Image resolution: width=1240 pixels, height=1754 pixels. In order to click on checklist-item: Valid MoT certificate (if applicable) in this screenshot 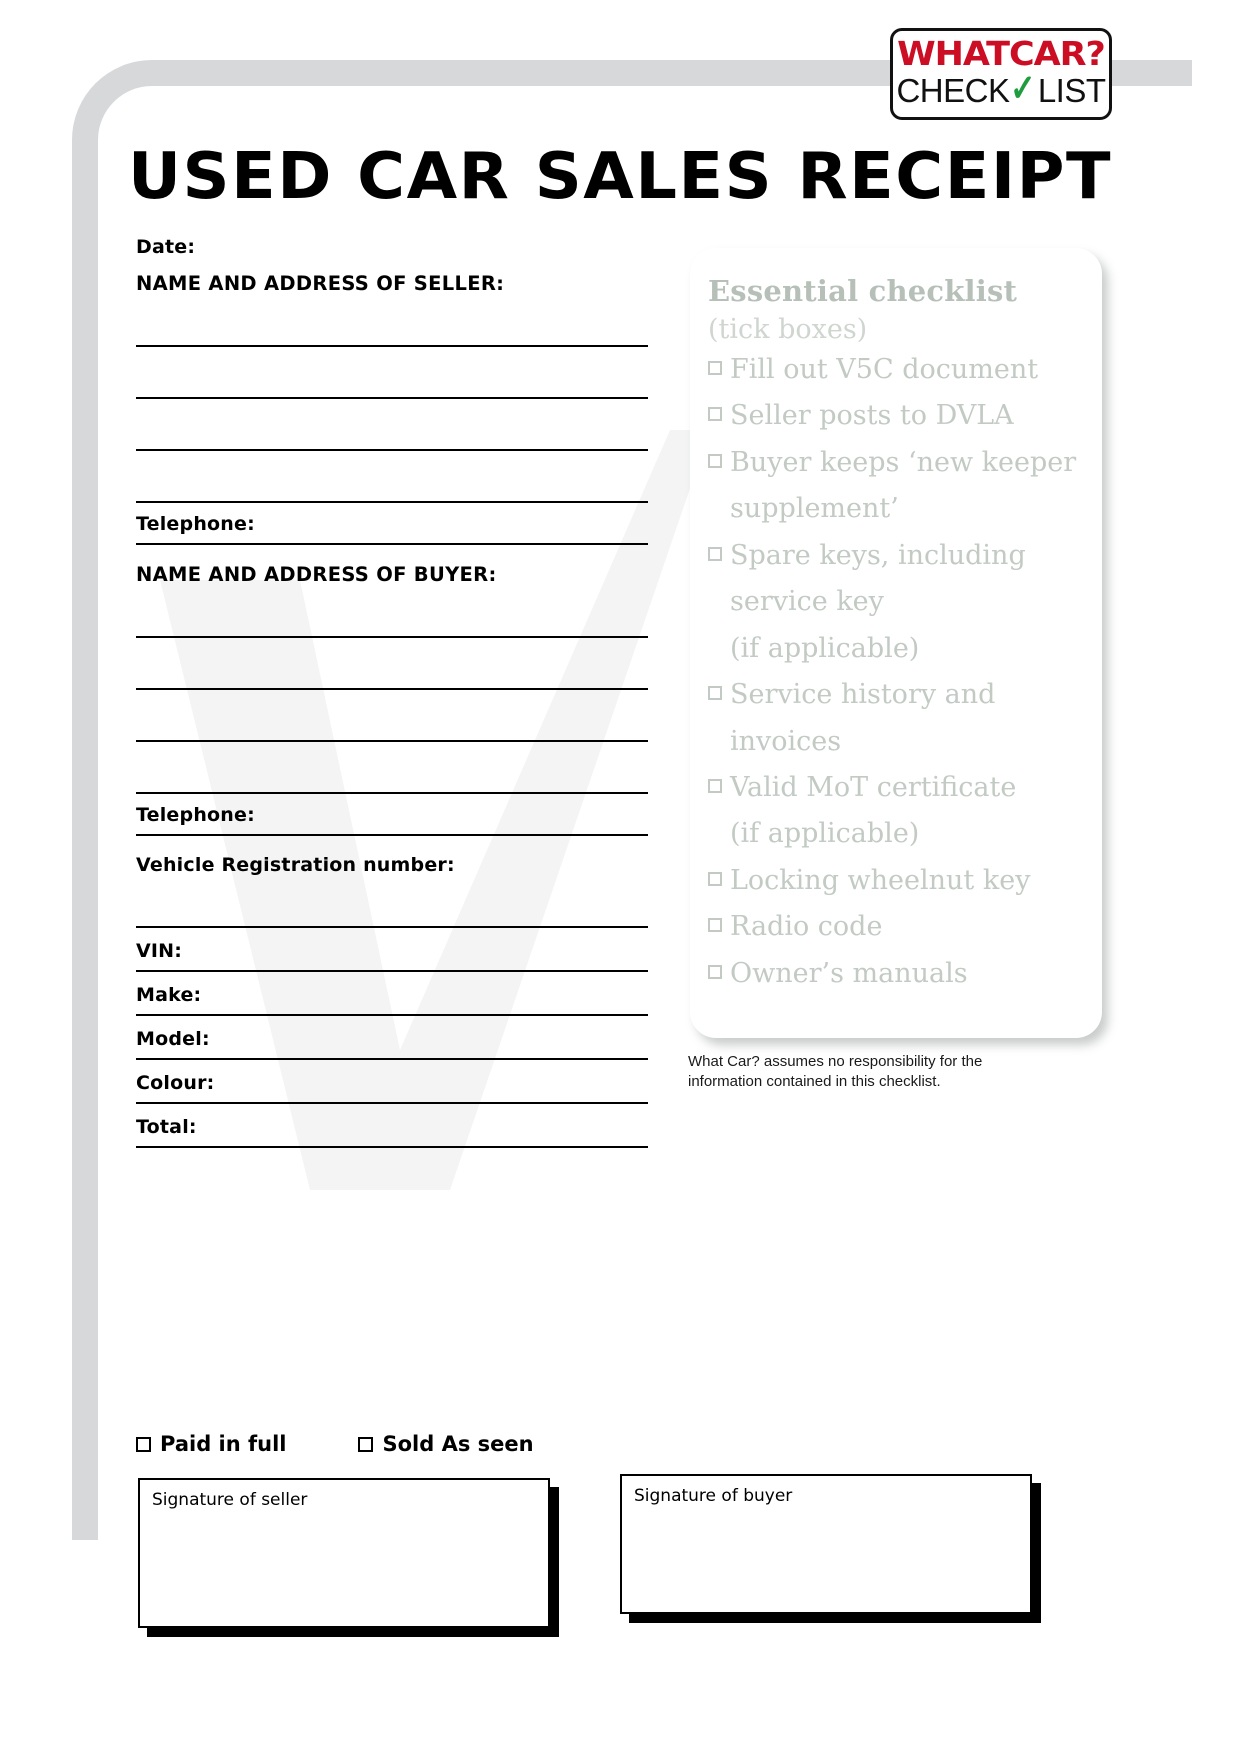, I will do `click(900, 811)`.